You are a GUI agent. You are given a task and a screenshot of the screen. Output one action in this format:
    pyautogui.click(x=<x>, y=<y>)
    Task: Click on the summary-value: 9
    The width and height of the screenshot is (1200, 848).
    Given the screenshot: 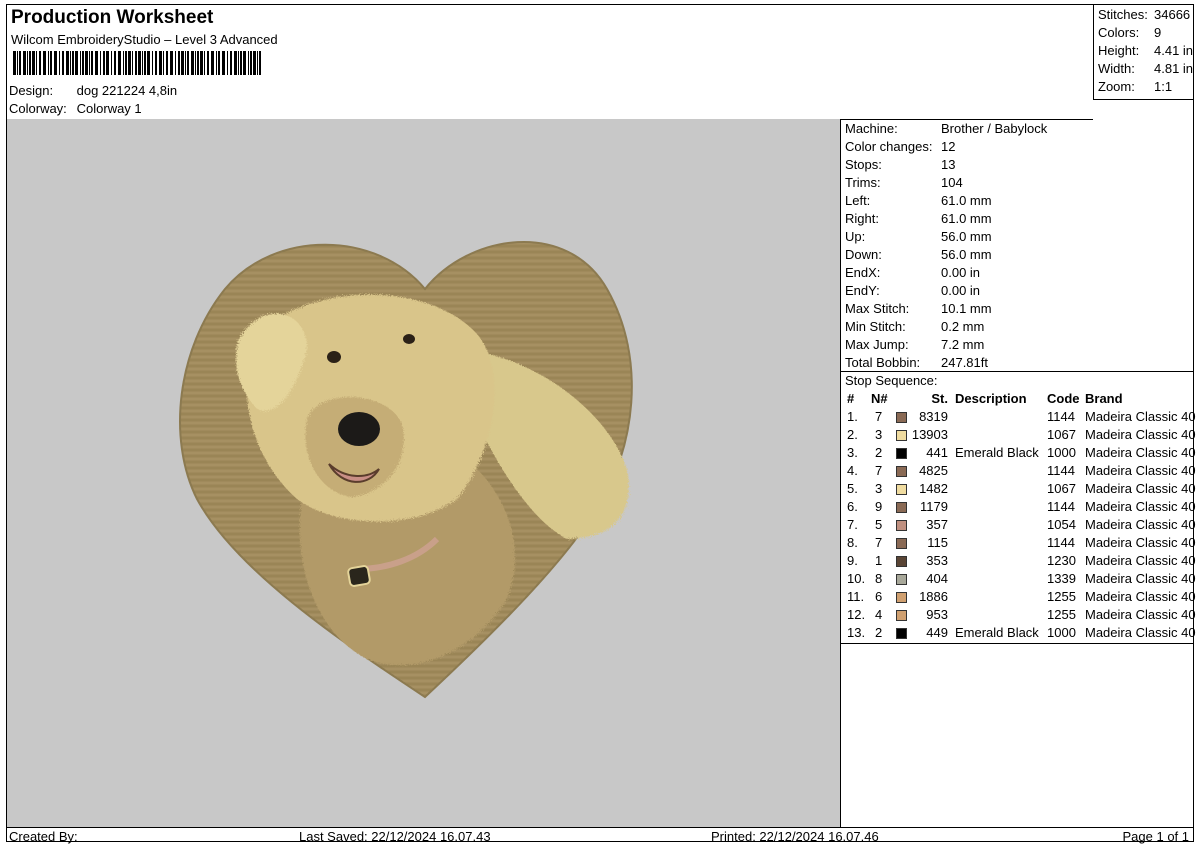 What is the action you would take?
    pyautogui.click(x=1158, y=32)
    